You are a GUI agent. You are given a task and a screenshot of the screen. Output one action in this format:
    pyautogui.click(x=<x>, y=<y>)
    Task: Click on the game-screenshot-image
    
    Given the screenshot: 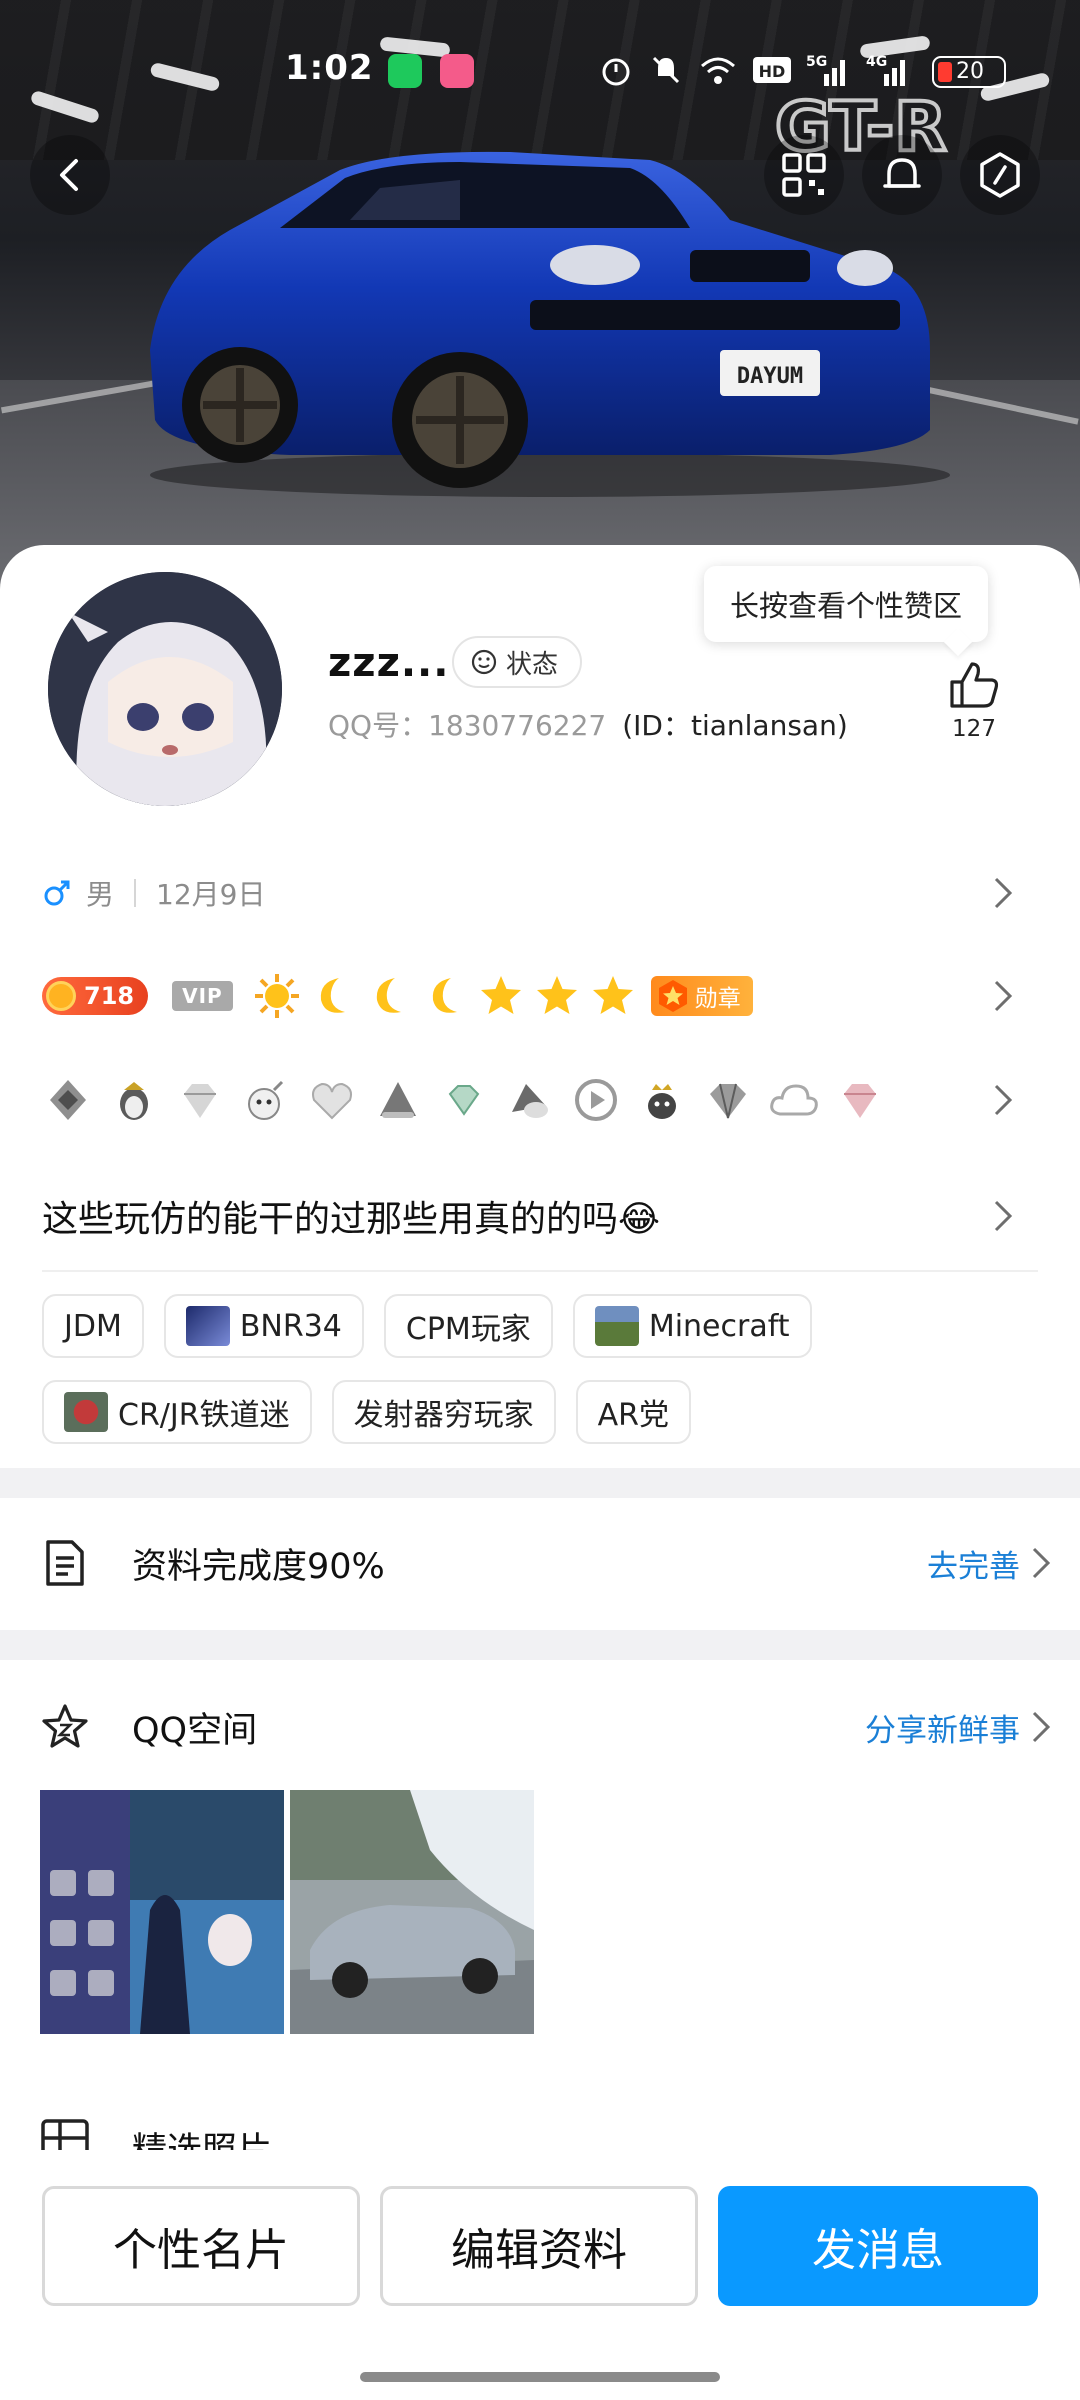 What is the action you would take?
    pyautogui.click(x=162, y=1912)
    